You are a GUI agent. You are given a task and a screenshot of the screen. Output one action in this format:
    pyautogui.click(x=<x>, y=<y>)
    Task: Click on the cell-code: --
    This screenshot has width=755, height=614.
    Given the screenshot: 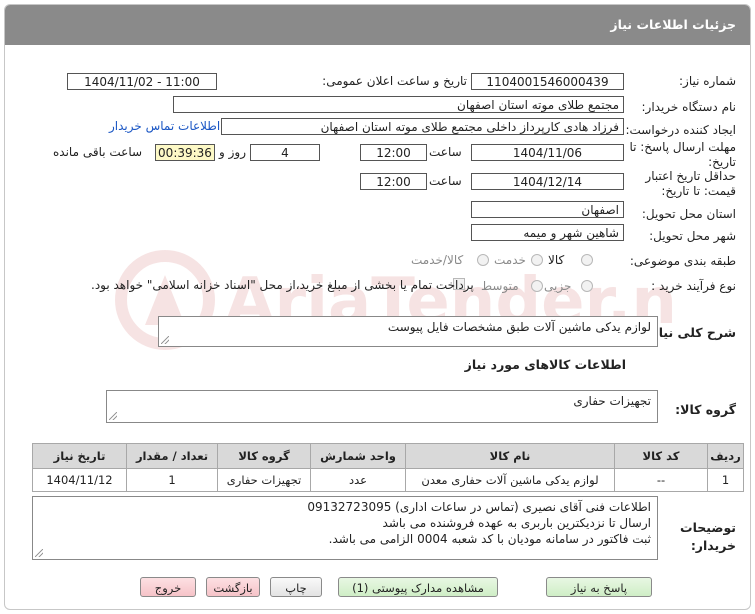 What is the action you would take?
    pyautogui.click(x=661, y=480)
    